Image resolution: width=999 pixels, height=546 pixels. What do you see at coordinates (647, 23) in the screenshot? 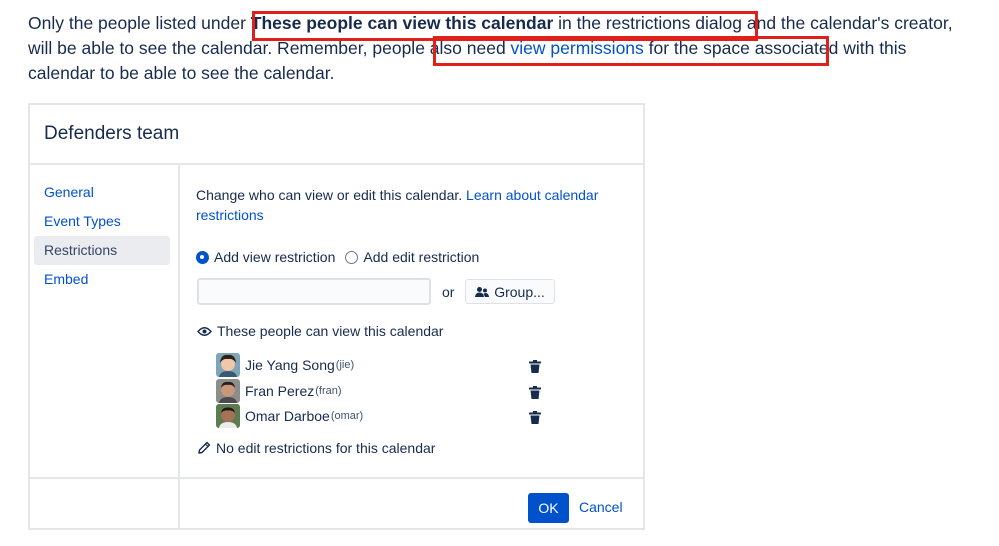
I see `intro-text: in the restrictions dialog` at bounding box center [647, 23].